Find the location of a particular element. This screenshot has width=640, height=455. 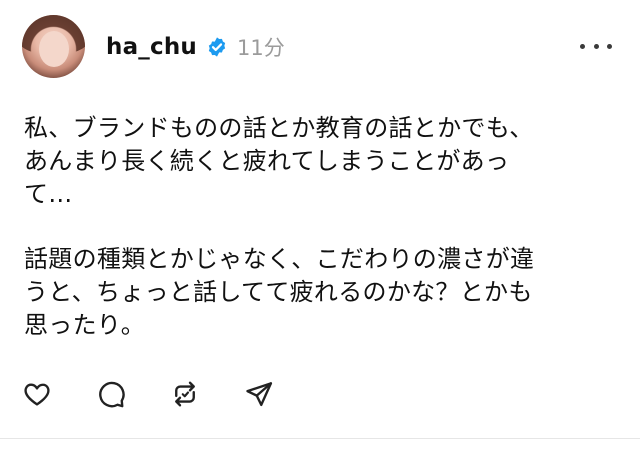

heart-icon is located at coordinates (37, 394).